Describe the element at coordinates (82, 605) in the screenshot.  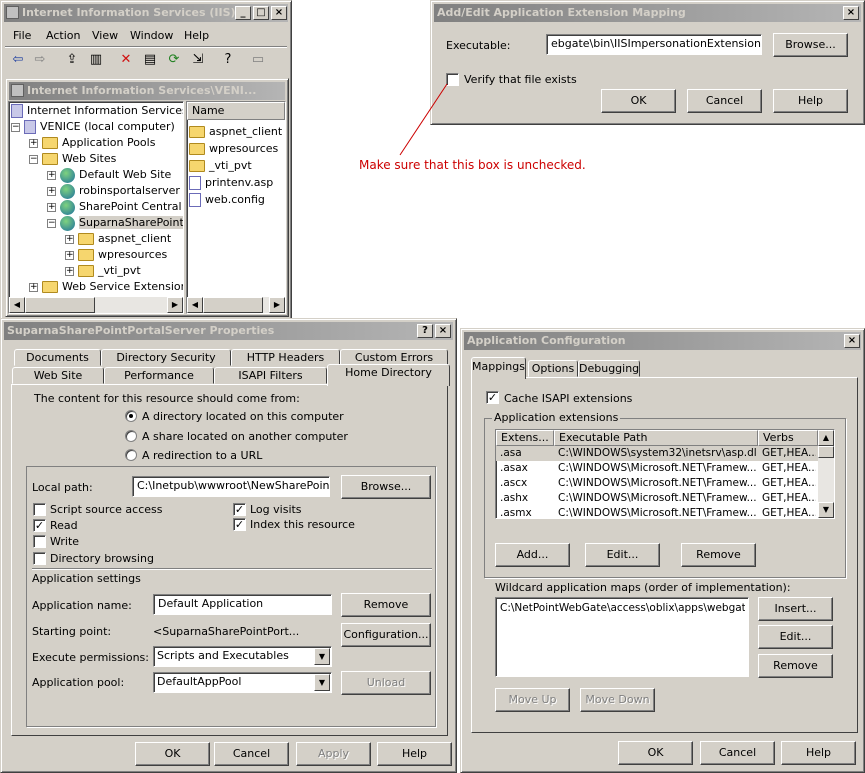
I see `app-name-label: Application name:` at that location.